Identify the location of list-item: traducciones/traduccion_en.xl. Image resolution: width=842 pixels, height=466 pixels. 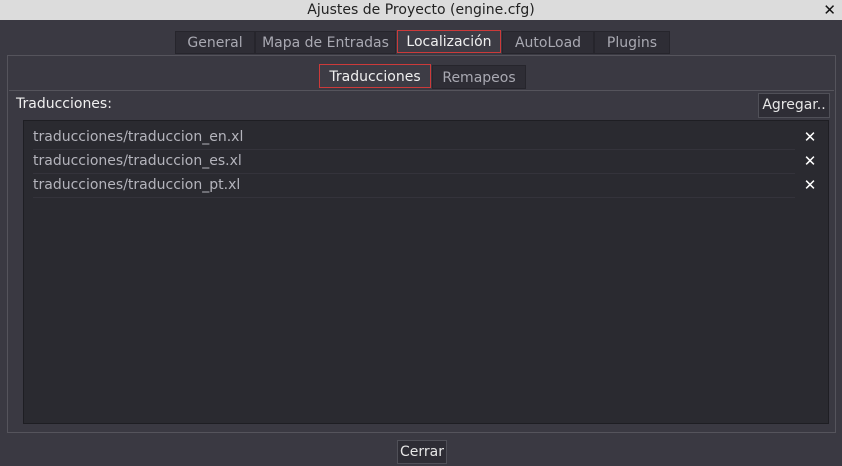
(414, 137).